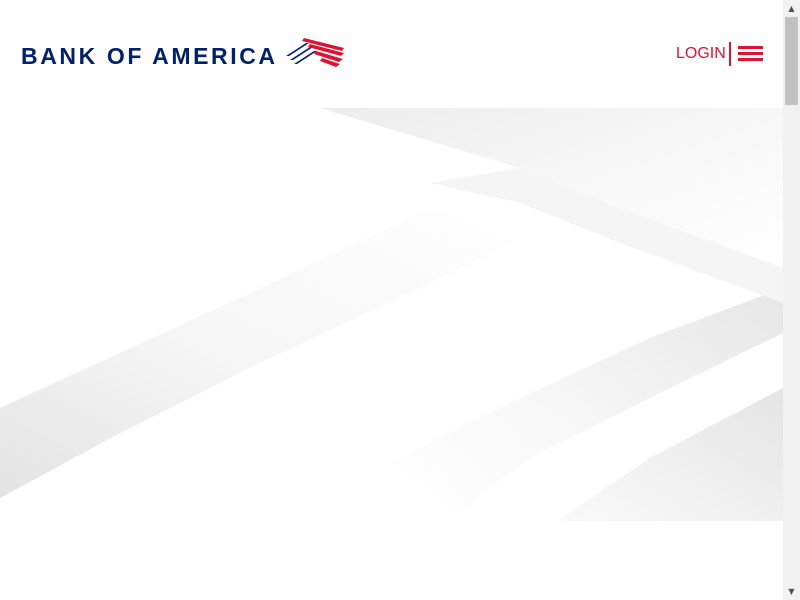 The width and height of the screenshot is (800, 600). I want to click on vertical-scrollbar: ▲ ▼, so click(791, 300).